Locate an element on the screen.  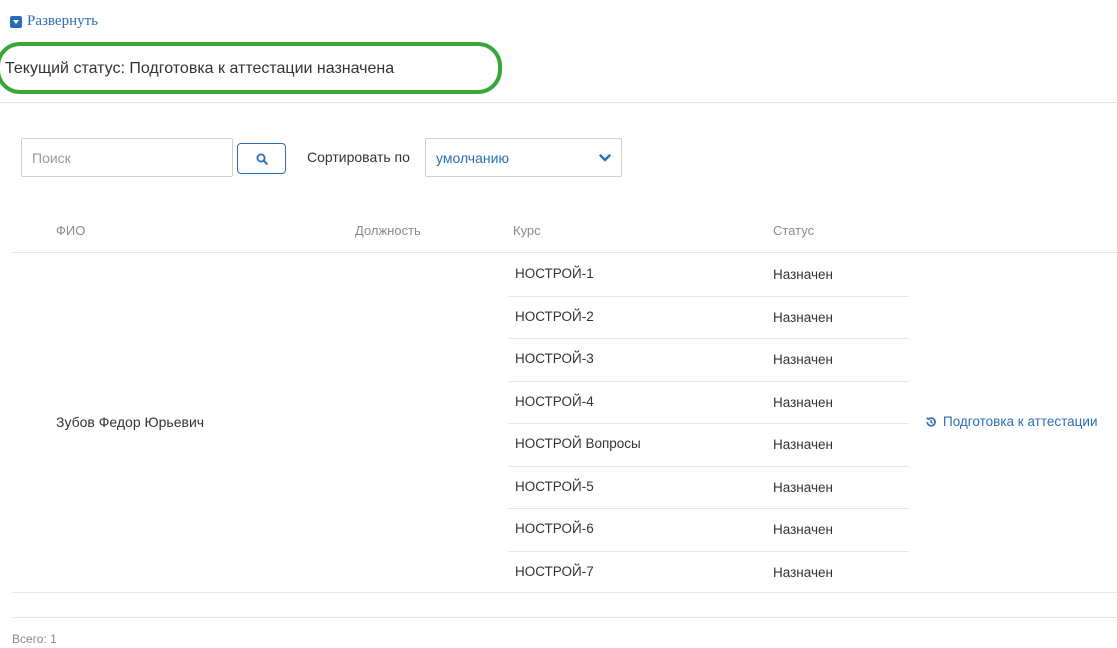
search-button is located at coordinates (261, 158).